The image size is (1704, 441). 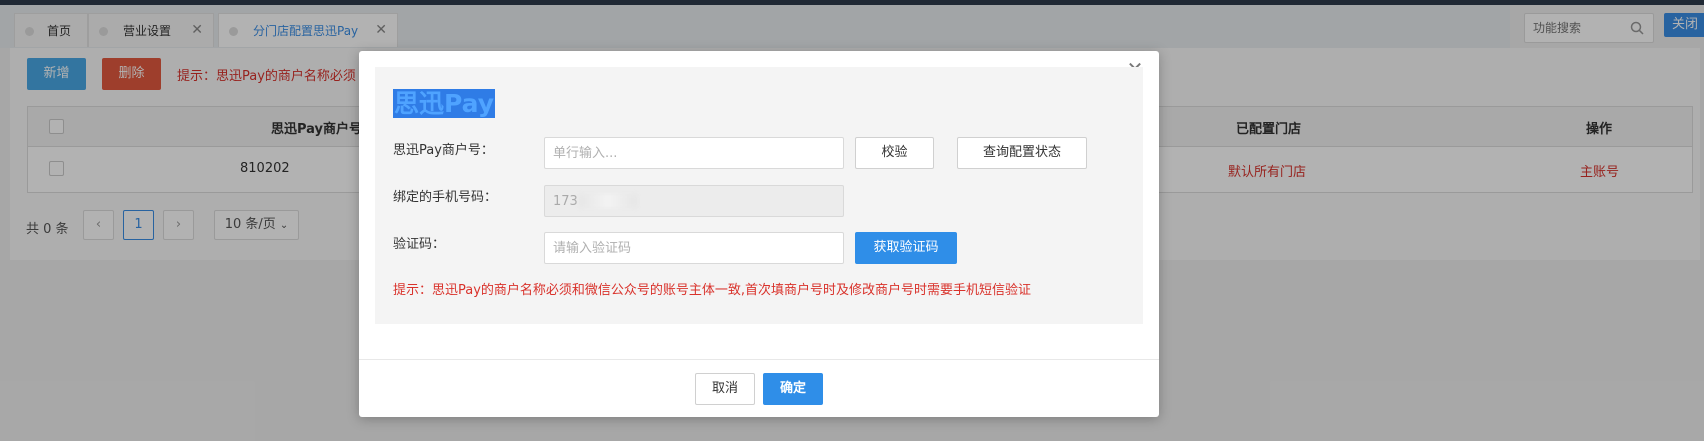 I want to click on merchant-id-input, so click(x=694, y=153).